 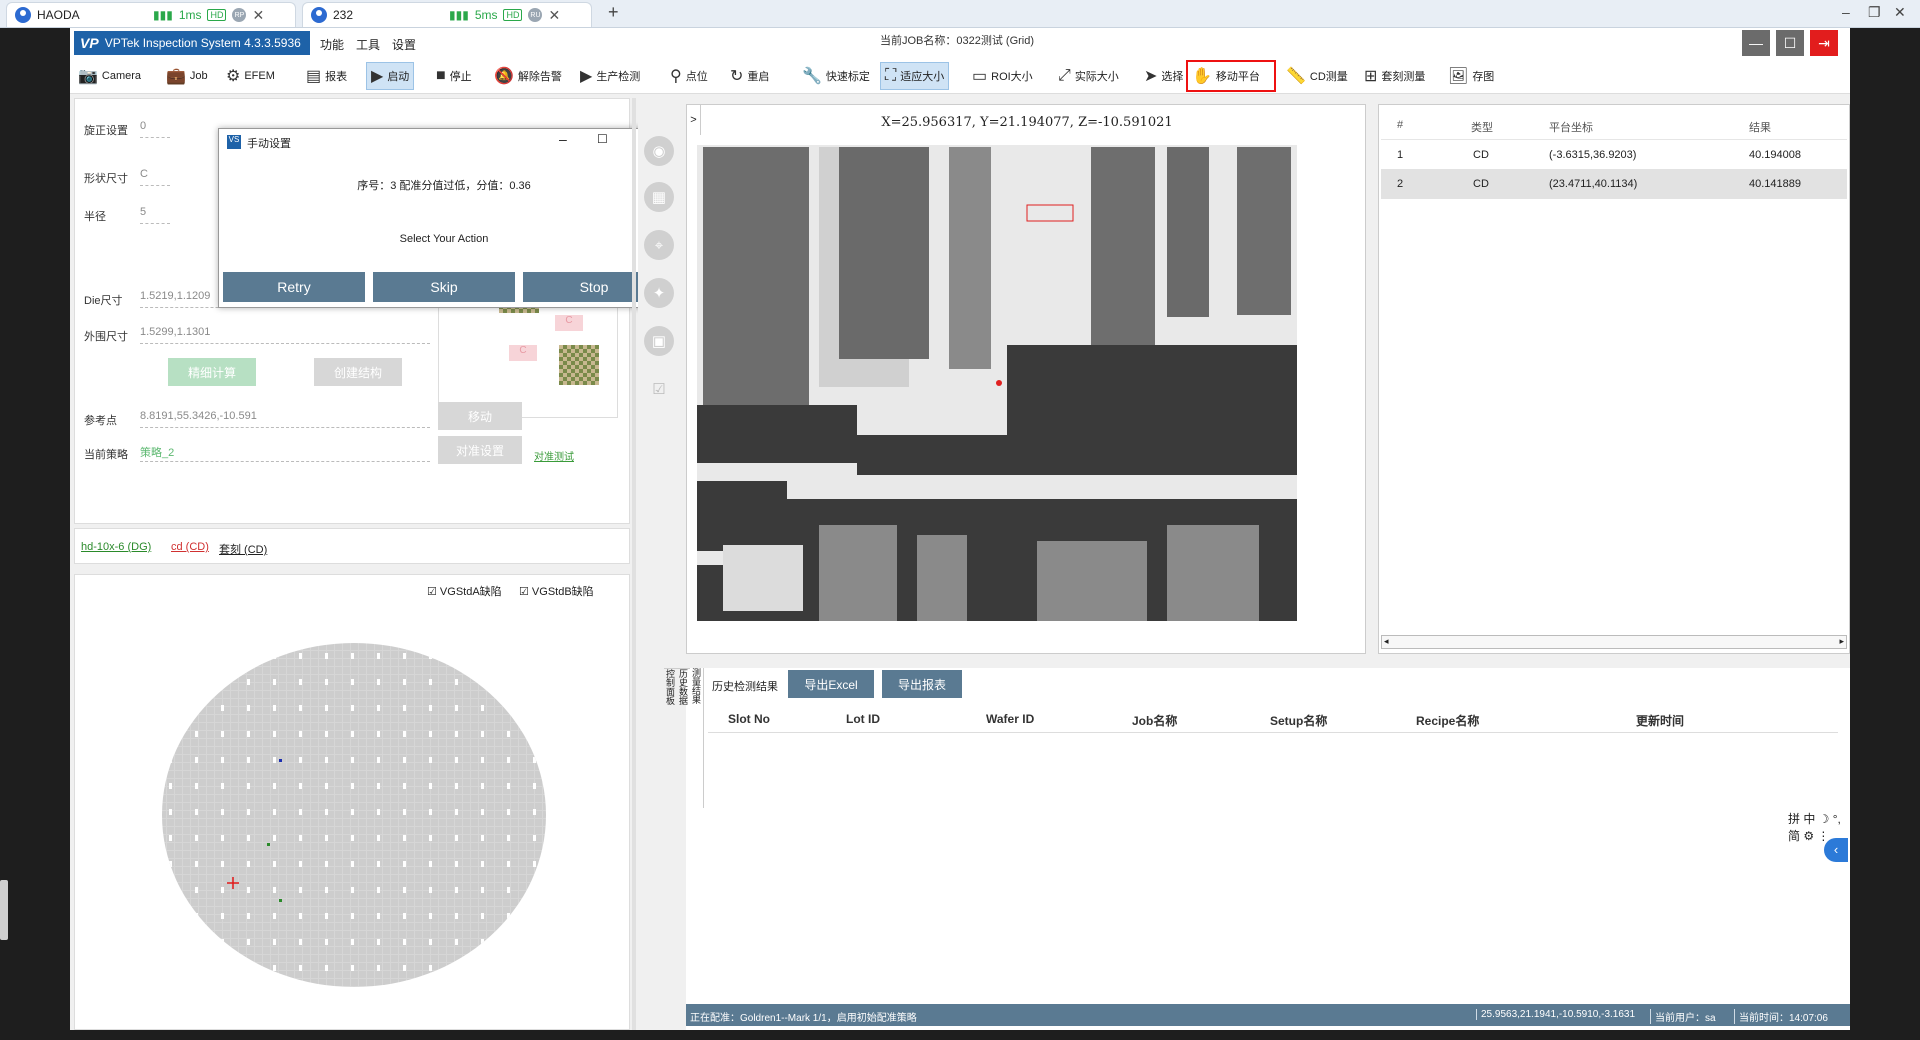 What do you see at coordinates (116, 547) in the screenshot?
I see `recipe-link-dg: hd-10x-6 (DG)` at bounding box center [116, 547].